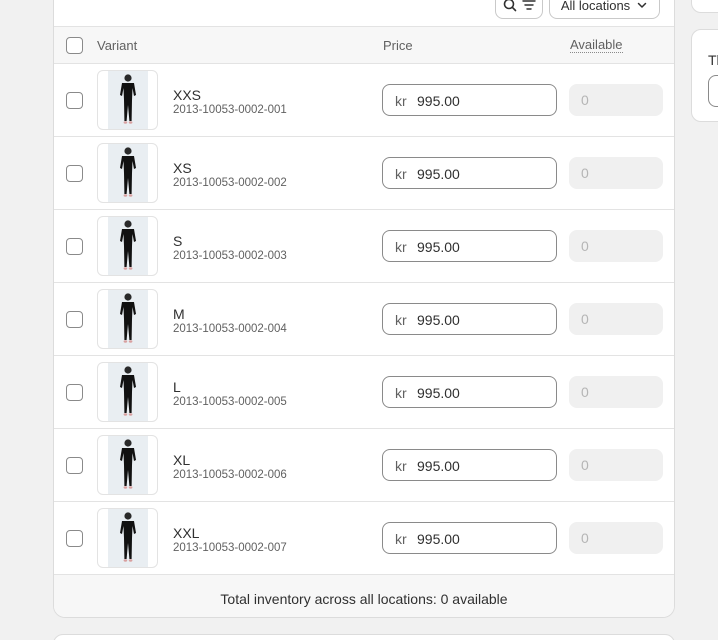 The image size is (718, 640). I want to click on side-card: Th, so click(704, 75).